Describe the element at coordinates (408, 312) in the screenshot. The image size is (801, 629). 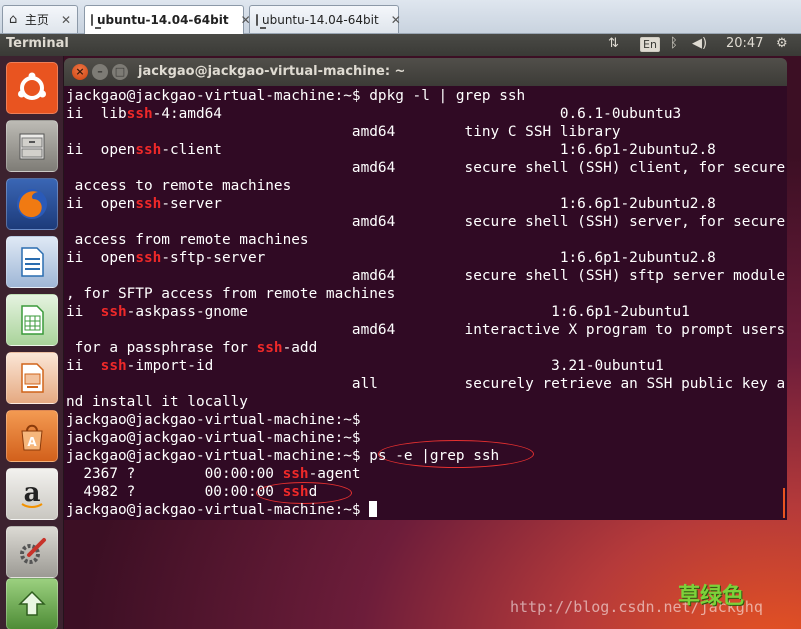
I see `terminal-text: -askpass-gnome 1:6.6p1-2ubuntu1` at that location.